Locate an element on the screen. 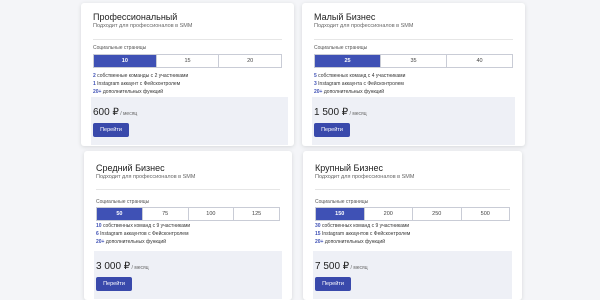 The width and height of the screenshot is (600, 300). pages-option: 500 is located at coordinates (485, 214).